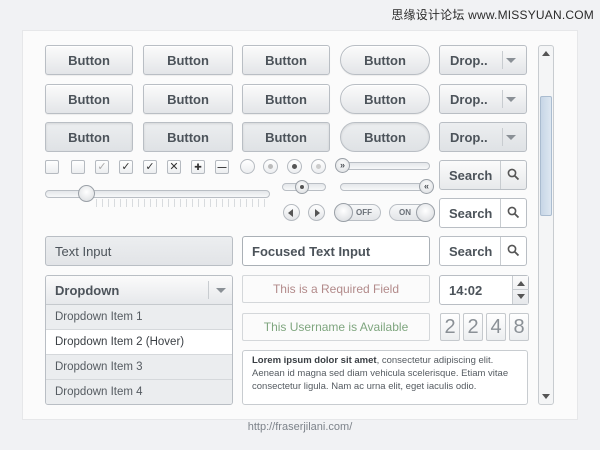 The height and width of the screenshot is (450, 600). I want to click on time-spinner: 14:02, so click(484, 290).